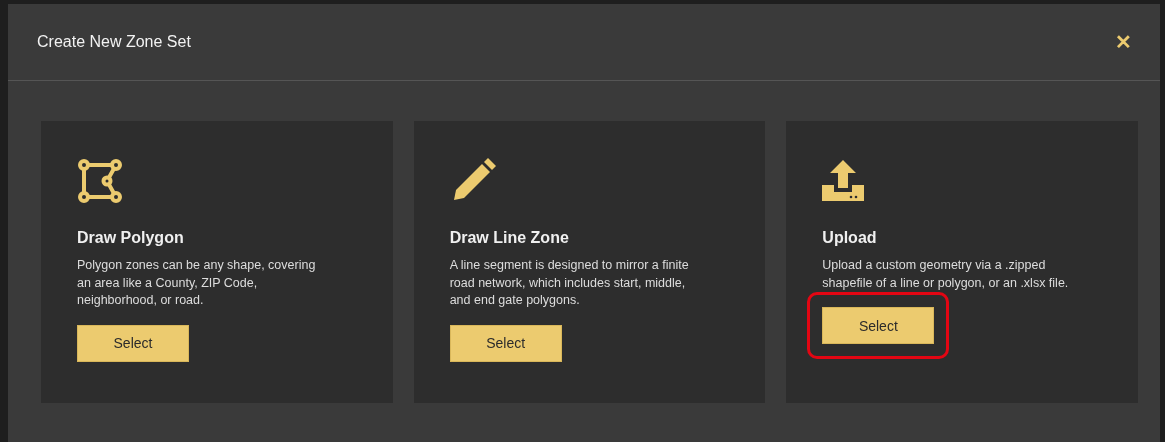  Describe the element at coordinates (509, 238) in the screenshot. I see `option-title: Draw Line Zone` at that location.